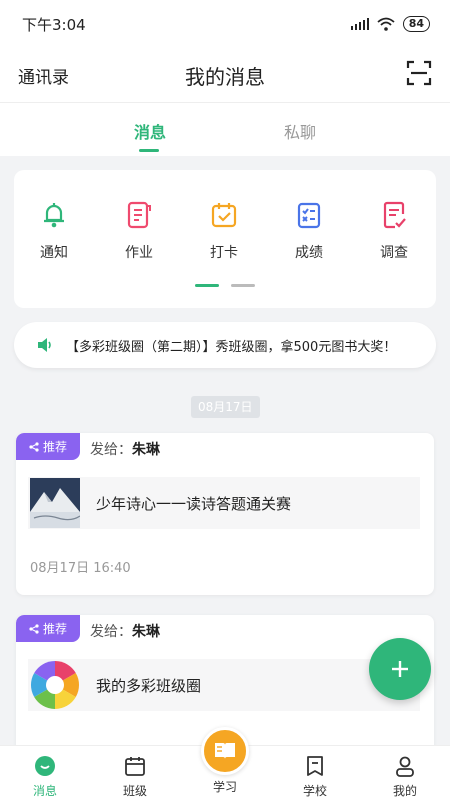 The image size is (450, 800). I want to click on nav-label: 学校, so click(314, 791).